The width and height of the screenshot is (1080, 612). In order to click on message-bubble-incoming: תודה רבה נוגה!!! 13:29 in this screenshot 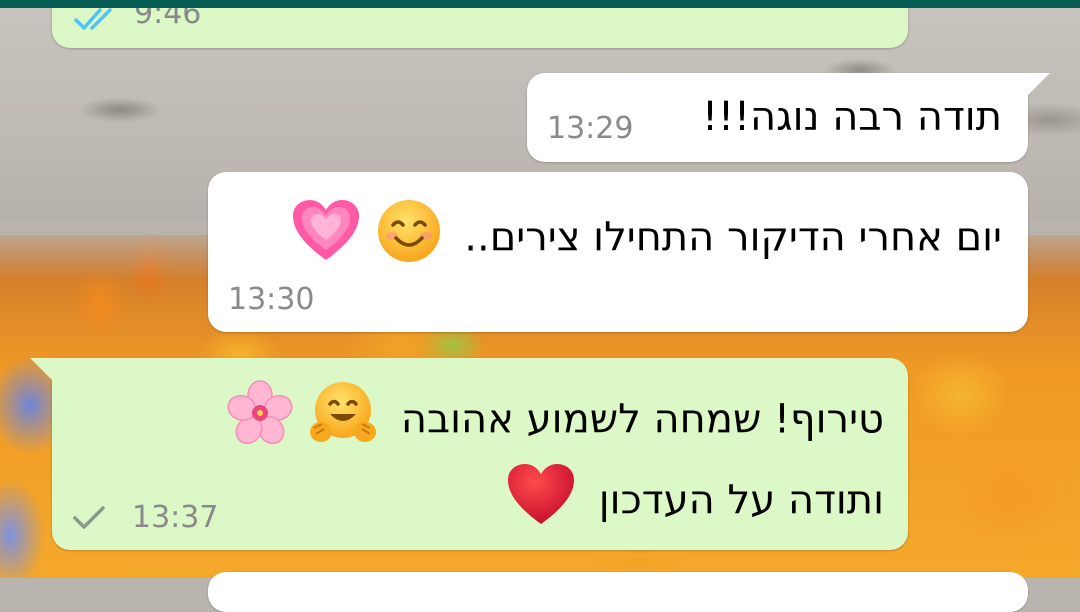, I will do `click(788, 117)`.